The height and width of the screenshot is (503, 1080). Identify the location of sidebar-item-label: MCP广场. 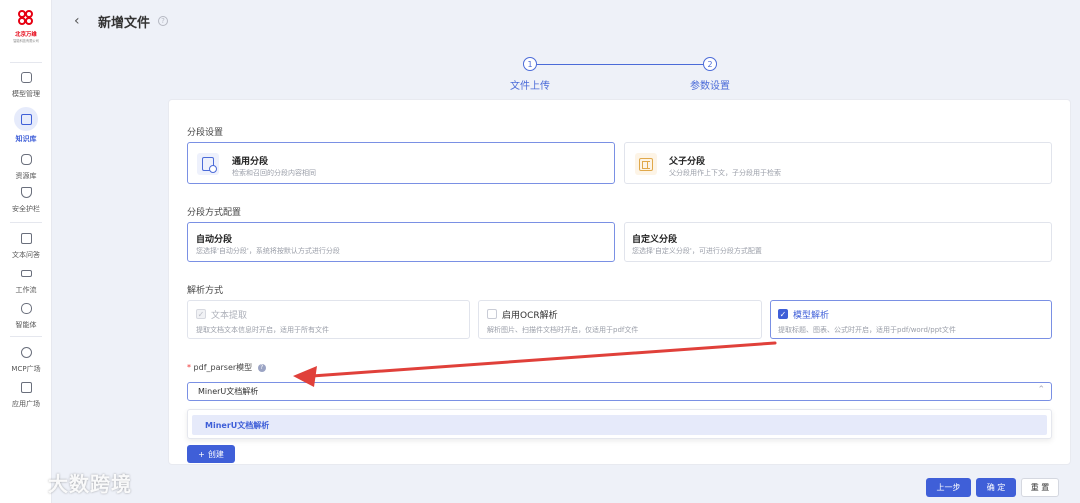
(26, 369).